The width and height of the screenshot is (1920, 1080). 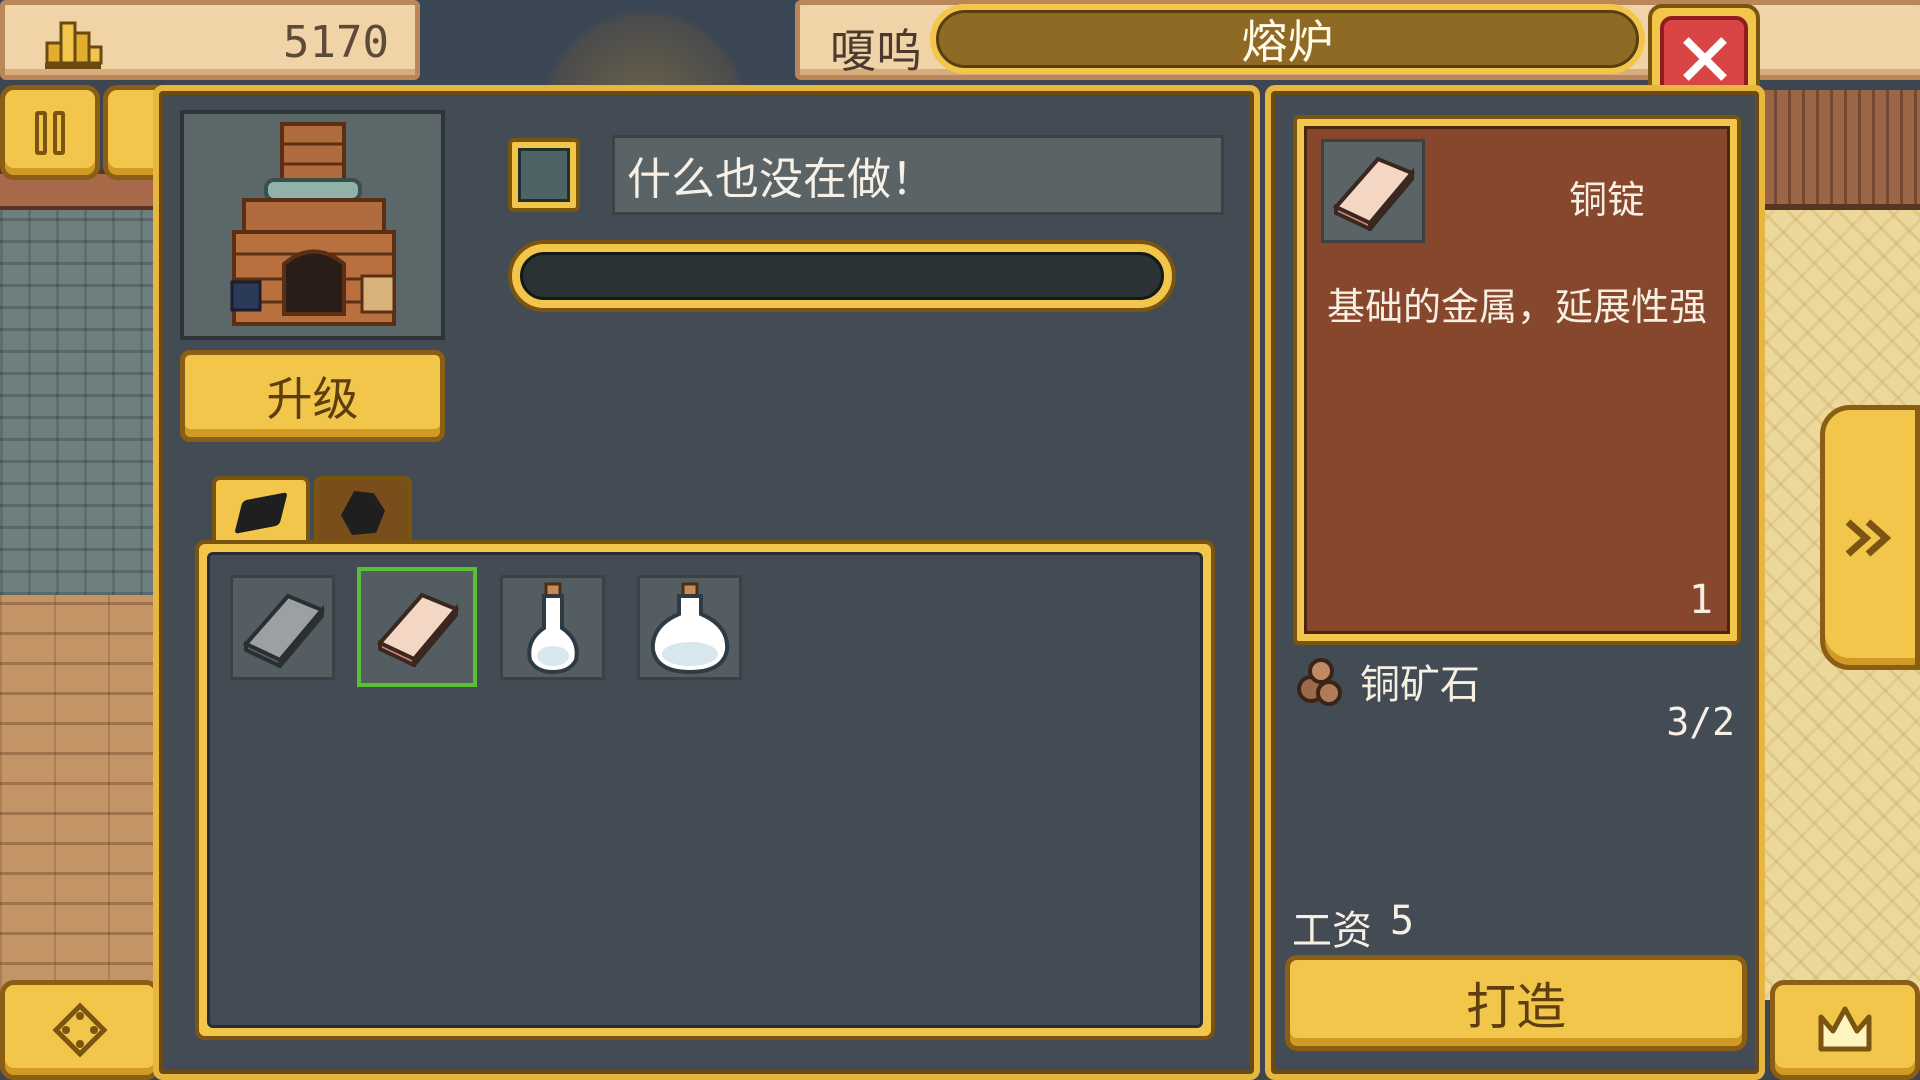 I want to click on craft-button: 打造, so click(x=1516, y=1003).